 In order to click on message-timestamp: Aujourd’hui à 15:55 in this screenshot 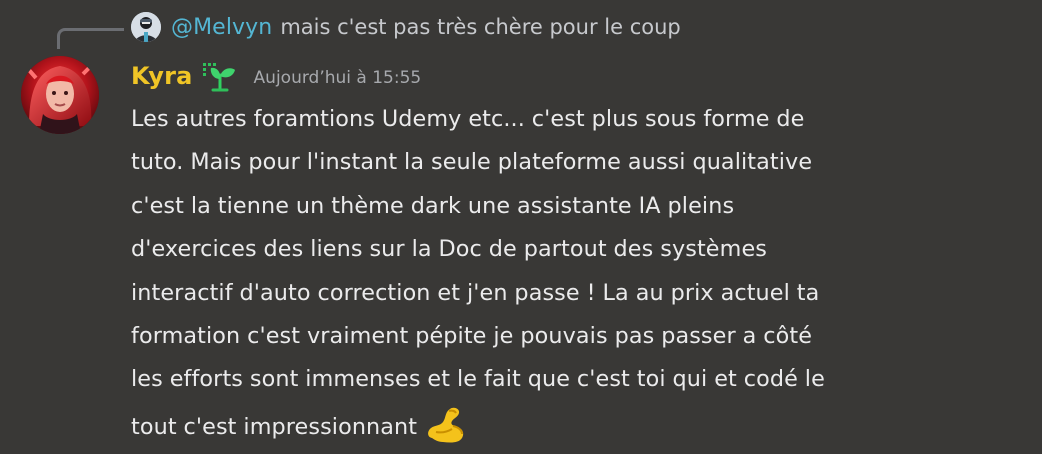, I will do `click(338, 78)`.